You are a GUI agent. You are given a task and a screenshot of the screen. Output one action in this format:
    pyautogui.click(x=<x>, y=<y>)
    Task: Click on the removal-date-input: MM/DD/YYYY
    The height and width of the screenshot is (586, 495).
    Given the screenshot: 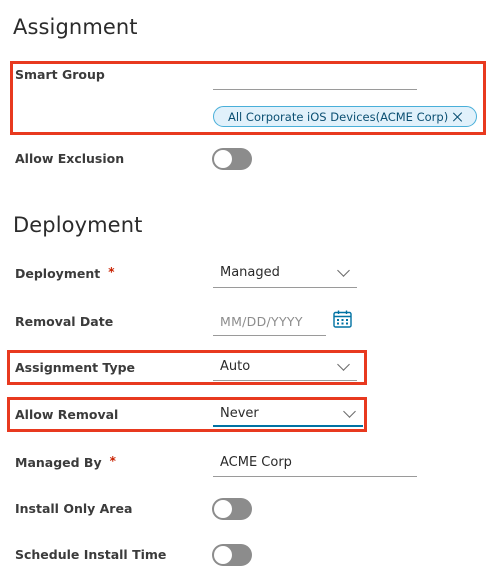 What is the action you would take?
    pyautogui.click(x=261, y=321)
    